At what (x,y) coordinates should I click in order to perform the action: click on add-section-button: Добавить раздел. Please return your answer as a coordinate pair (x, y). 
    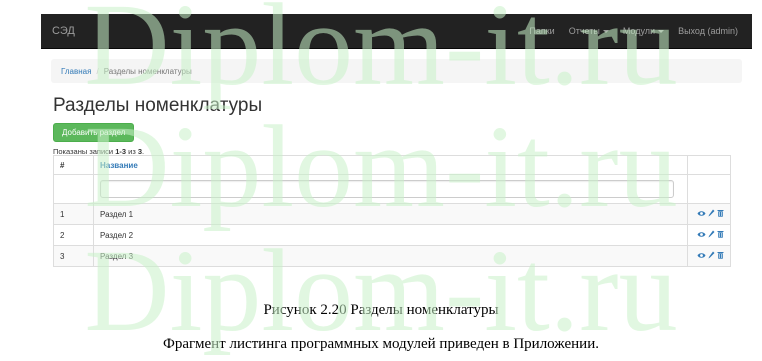
    Looking at the image, I should click on (94, 132).